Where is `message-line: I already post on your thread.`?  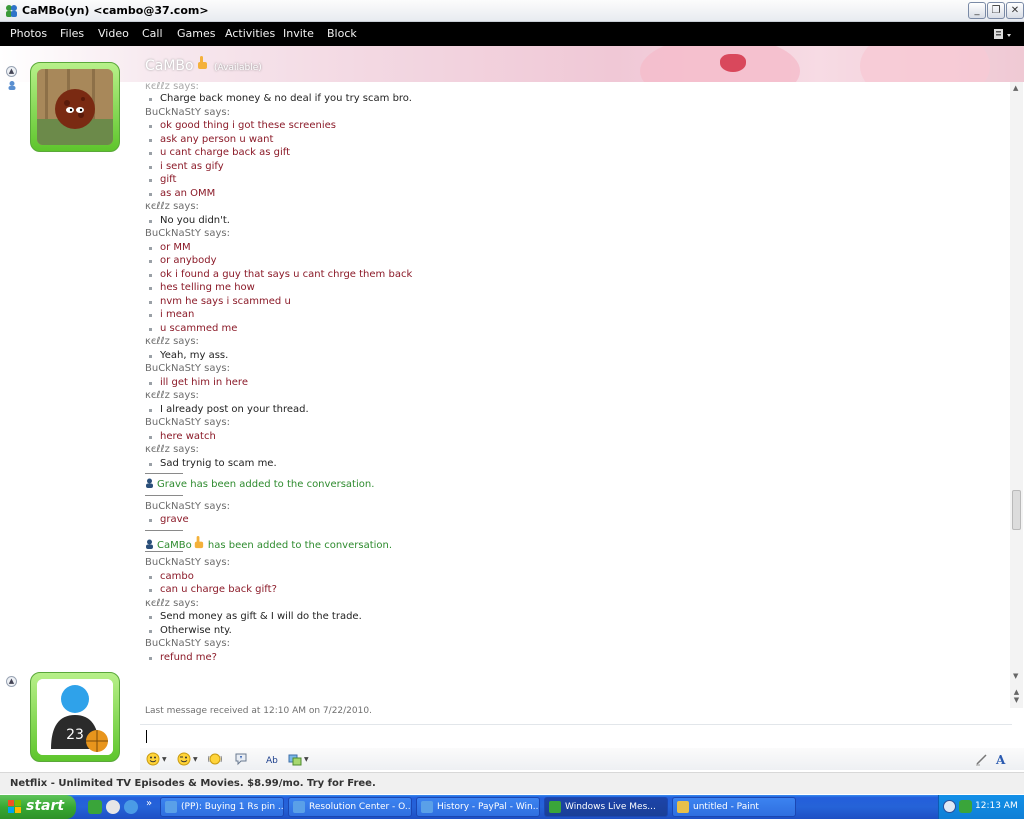 message-line: I already post on your thread. is located at coordinates (229, 410).